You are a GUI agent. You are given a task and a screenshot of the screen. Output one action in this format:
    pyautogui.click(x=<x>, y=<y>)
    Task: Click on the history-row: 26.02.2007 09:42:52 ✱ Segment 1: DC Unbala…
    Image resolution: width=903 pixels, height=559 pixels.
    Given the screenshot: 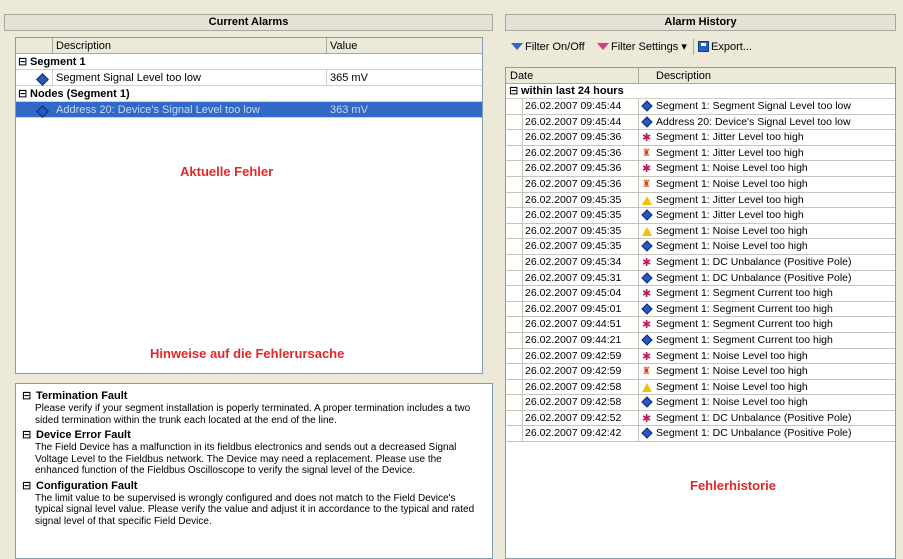 What is the action you would take?
    pyautogui.click(x=700, y=418)
    